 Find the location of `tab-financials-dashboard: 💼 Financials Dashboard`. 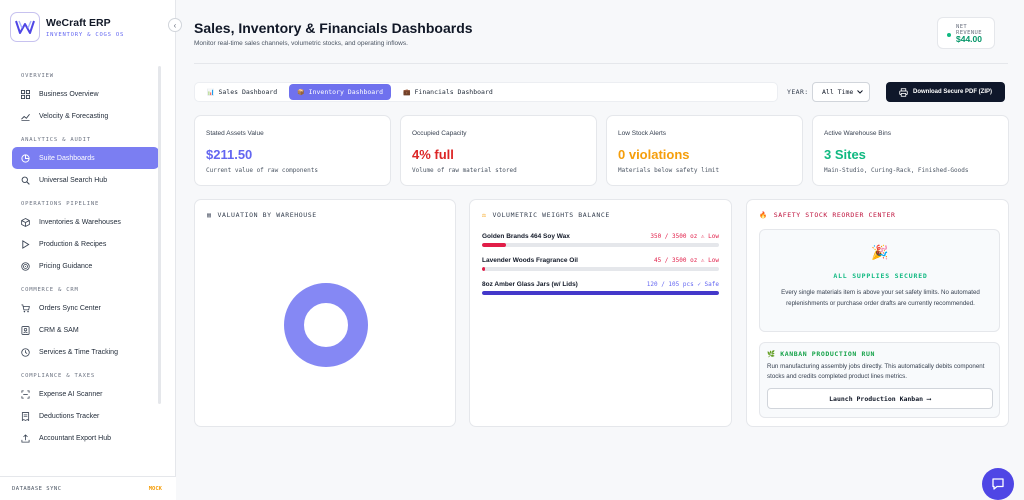

tab-financials-dashboard: 💼 Financials Dashboard is located at coordinates (448, 92).